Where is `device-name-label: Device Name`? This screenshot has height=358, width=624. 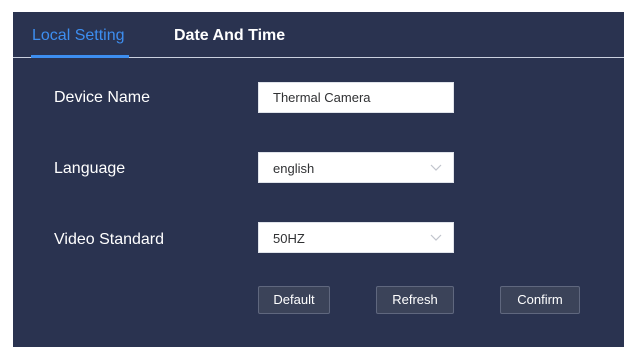 device-name-label: Device Name is located at coordinates (102, 97).